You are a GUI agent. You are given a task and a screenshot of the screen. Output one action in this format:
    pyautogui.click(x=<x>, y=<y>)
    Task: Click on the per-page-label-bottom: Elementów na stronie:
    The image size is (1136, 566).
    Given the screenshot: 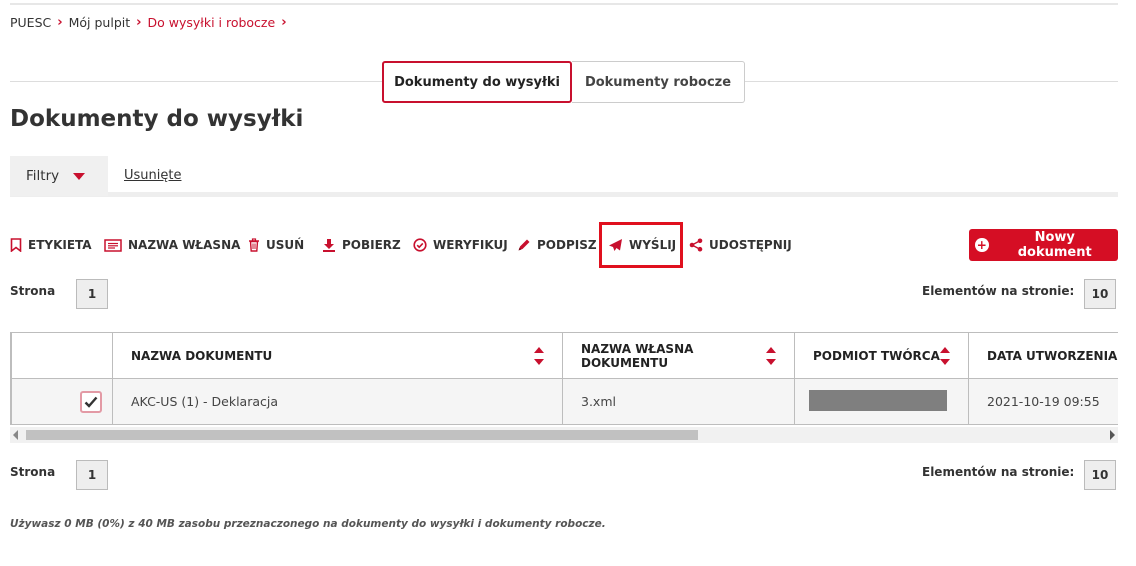 What is the action you would take?
    pyautogui.click(x=998, y=472)
    